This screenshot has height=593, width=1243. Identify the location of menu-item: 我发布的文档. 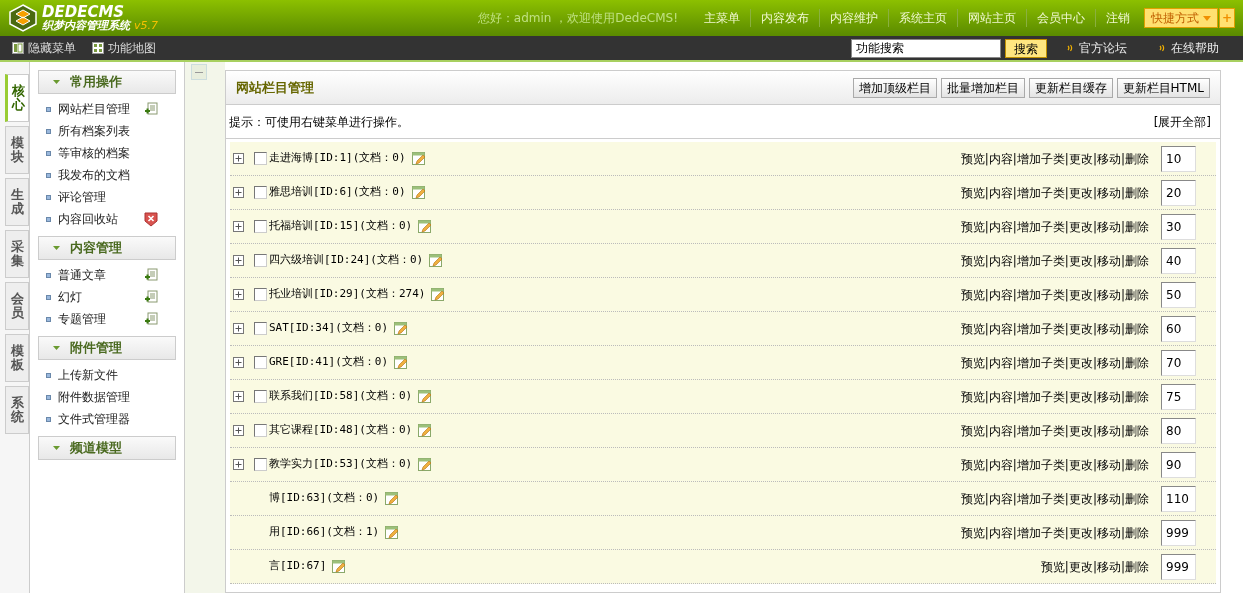
(101, 175).